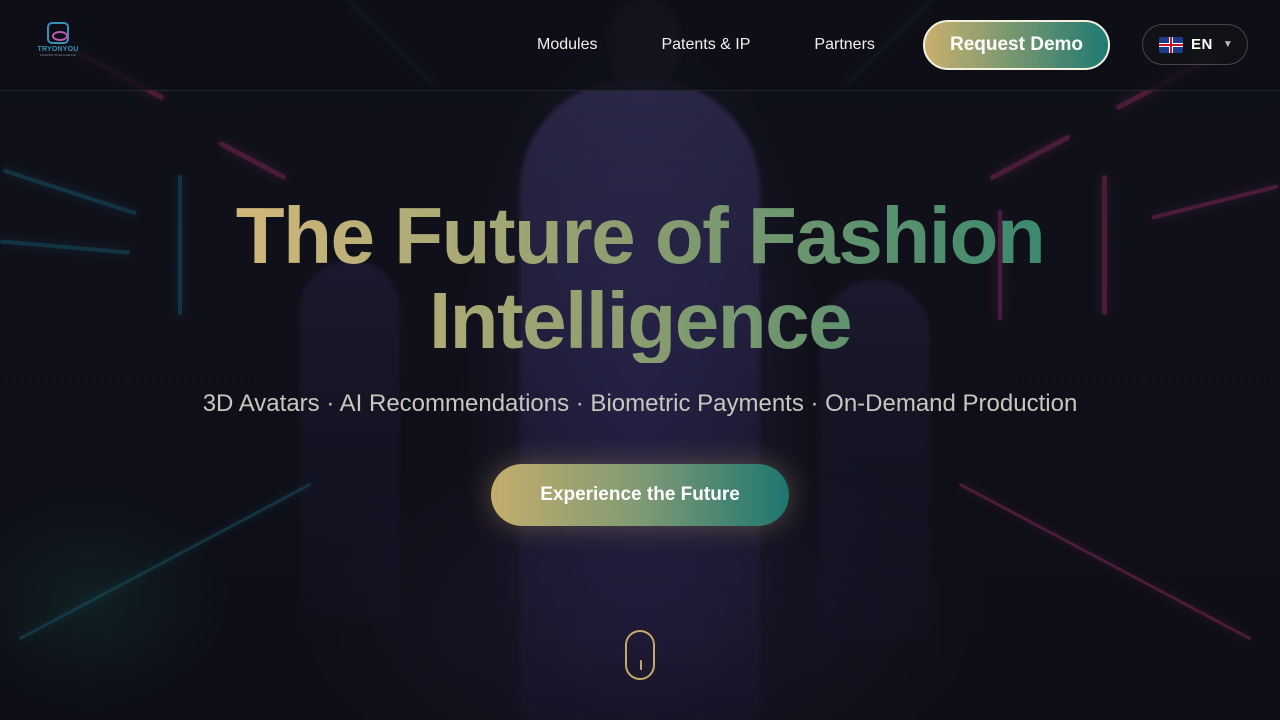 Image resolution: width=1280 pixels, height=720 pixels. What do you see at coordinates (1202, 44) in the screenshot?
I see `language-code: EN` at bounding box center [1202, 44].